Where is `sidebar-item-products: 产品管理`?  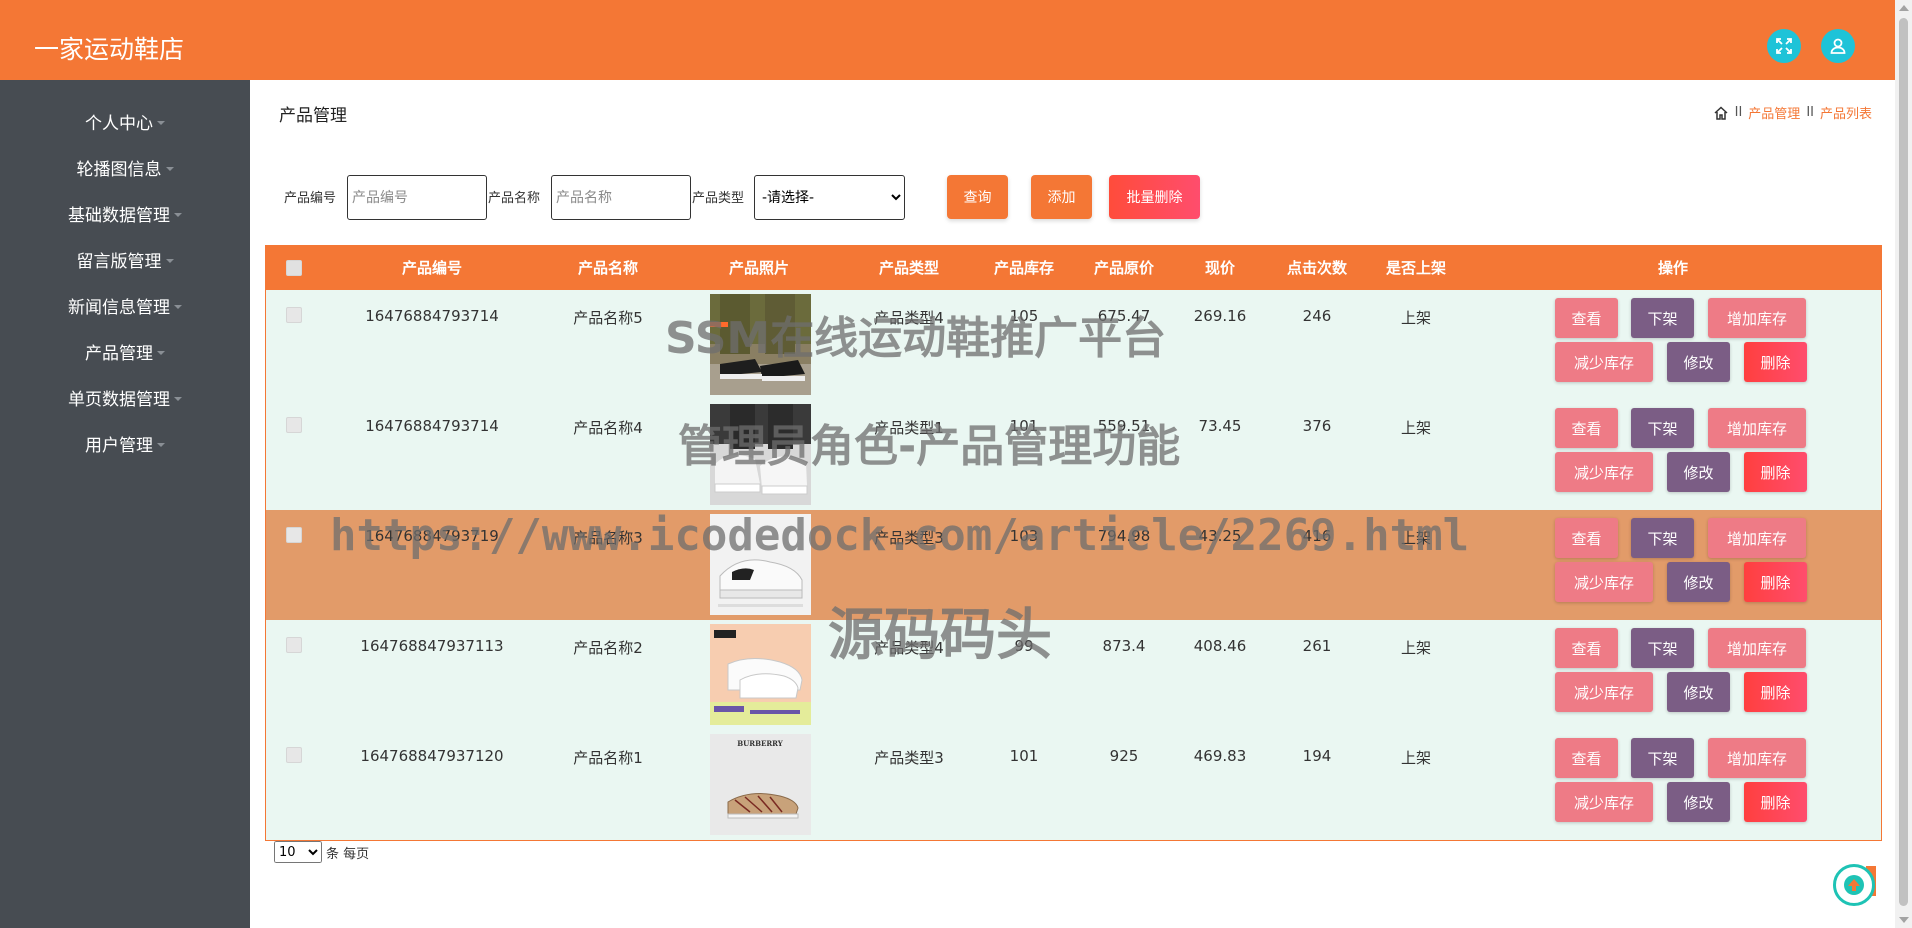 sidebar-item-products: 产品管理 is located at coordinates (125, 351).